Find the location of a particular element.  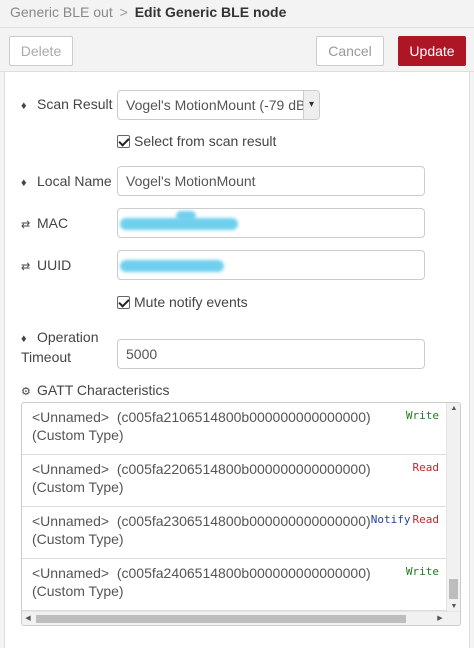

local-name-label: ♦ Local Name is located at coordinates (66, 181).